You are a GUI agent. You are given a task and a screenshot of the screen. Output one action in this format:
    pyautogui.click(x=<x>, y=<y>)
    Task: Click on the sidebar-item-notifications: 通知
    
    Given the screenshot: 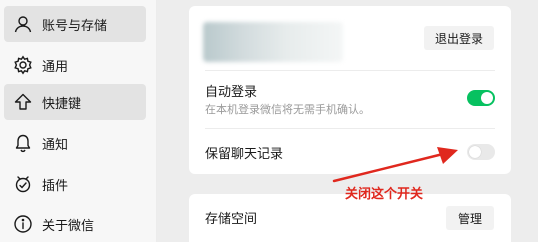 What is the action you would take?
    pyautogui.click(x=75, y=143)
    